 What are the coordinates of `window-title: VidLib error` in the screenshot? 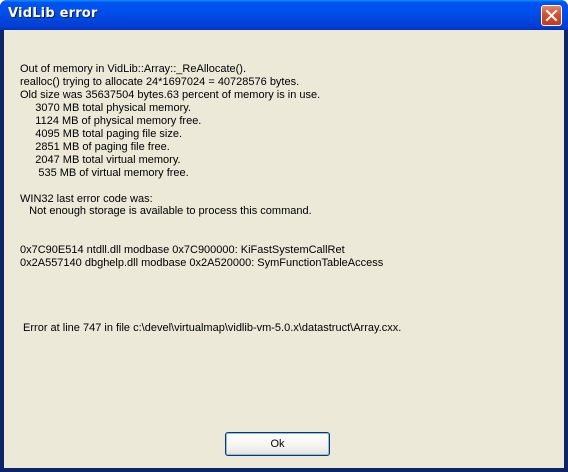 It's located at (53, 13).